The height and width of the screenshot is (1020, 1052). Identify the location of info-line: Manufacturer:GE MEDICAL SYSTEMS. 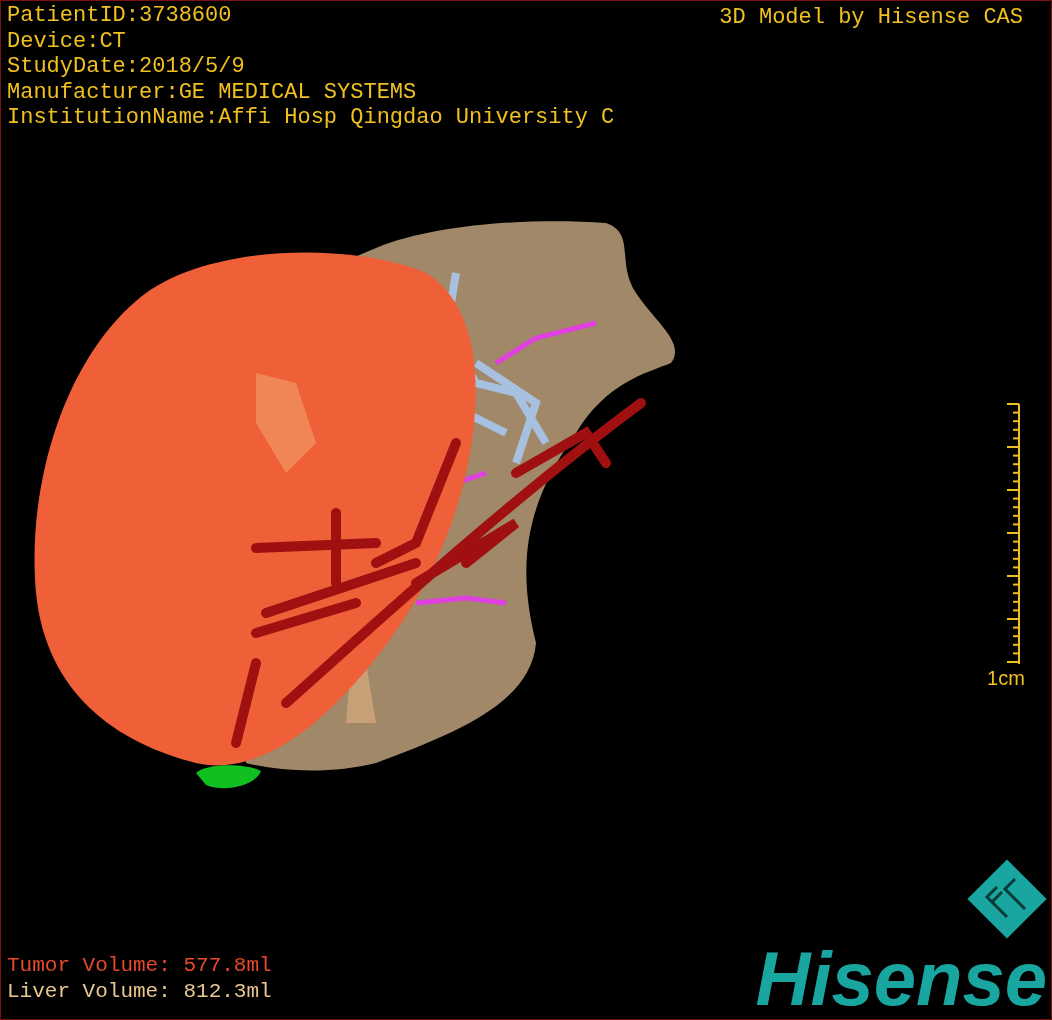
(212, 92).